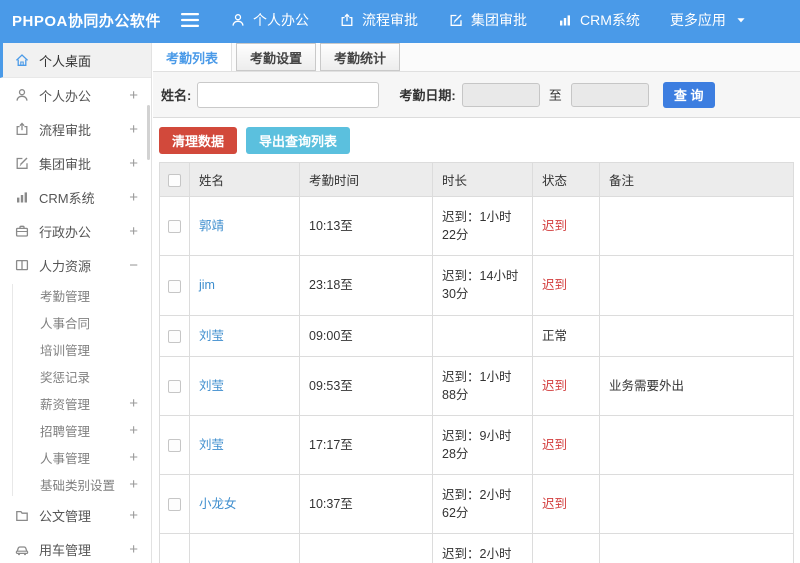  I want to click on duration: 迟到：1小时88分, so click(482, 385).